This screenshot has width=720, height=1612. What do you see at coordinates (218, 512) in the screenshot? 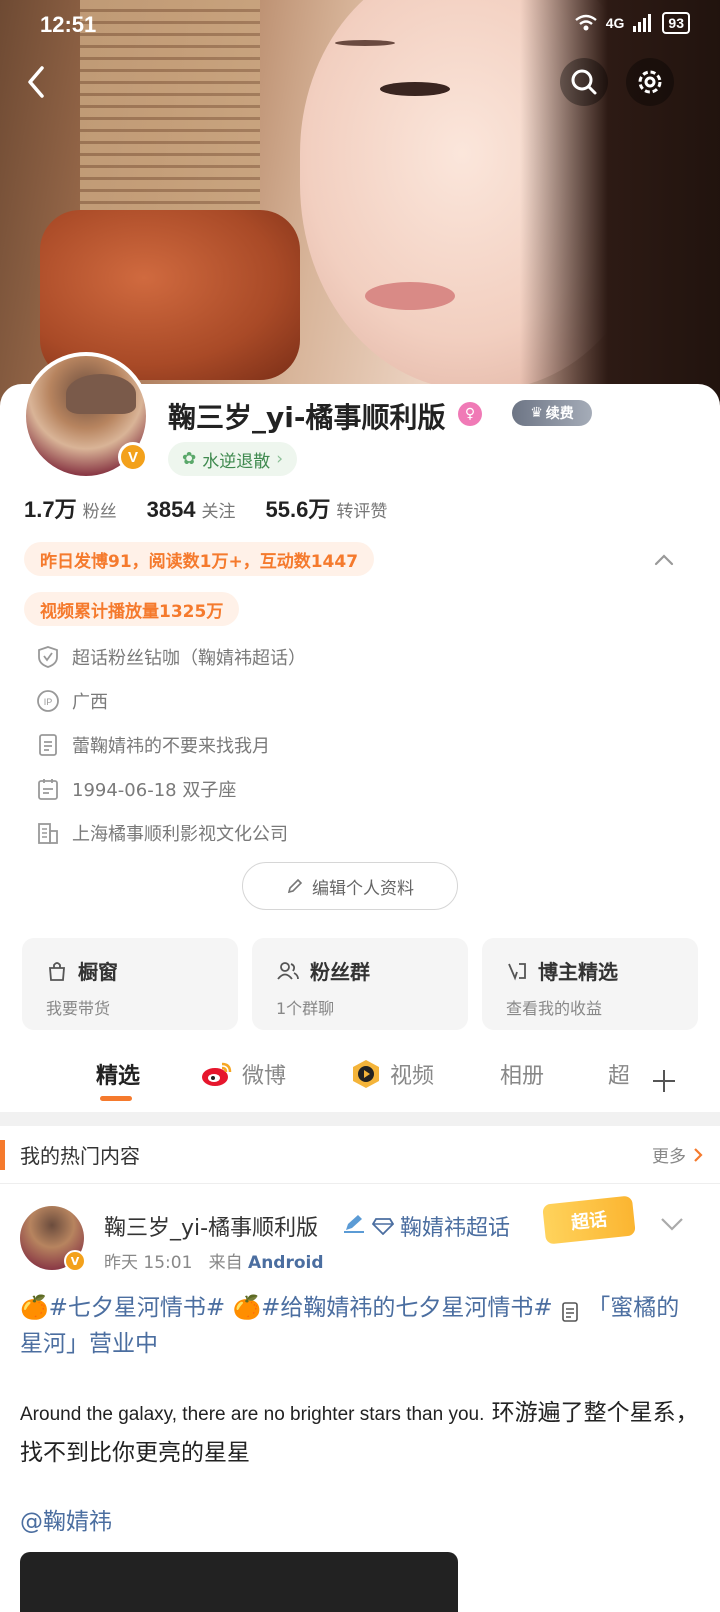
I see `stat-label: 关注` at bounding box center [218, 512].